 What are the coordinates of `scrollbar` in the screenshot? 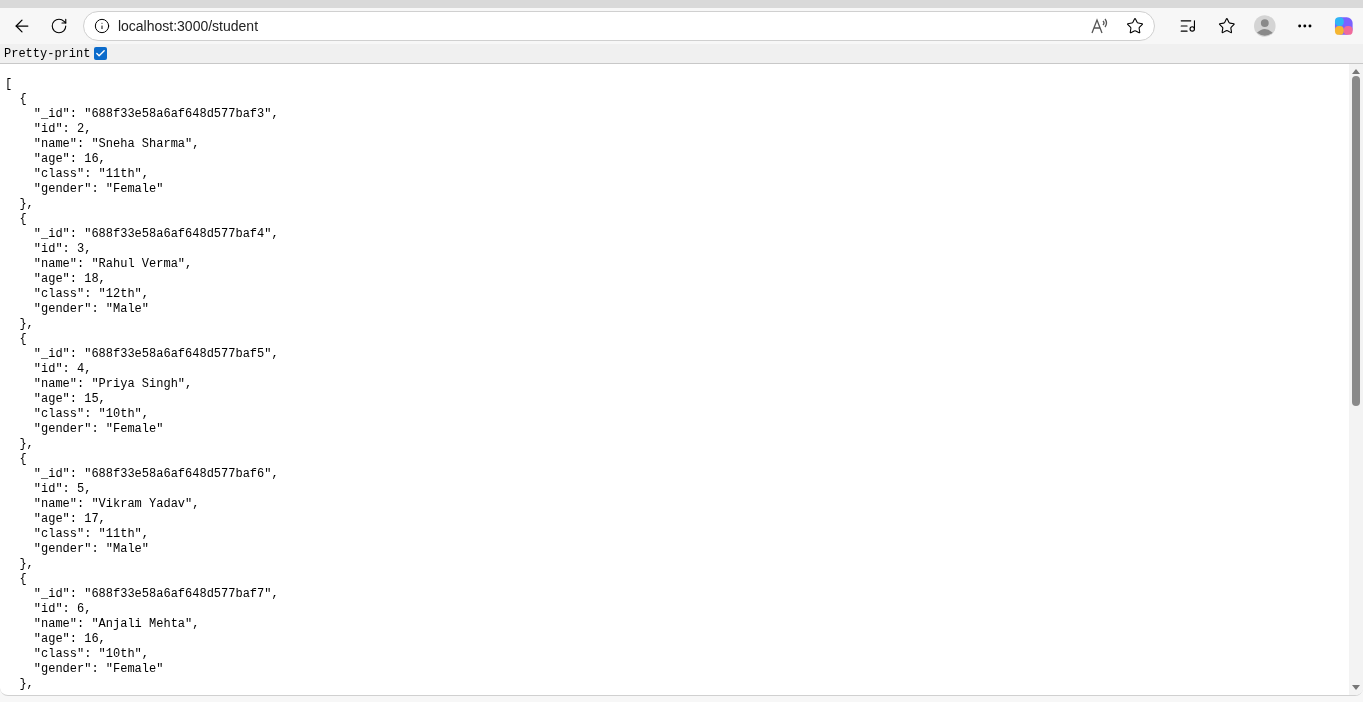 It's located at (1356, 379).